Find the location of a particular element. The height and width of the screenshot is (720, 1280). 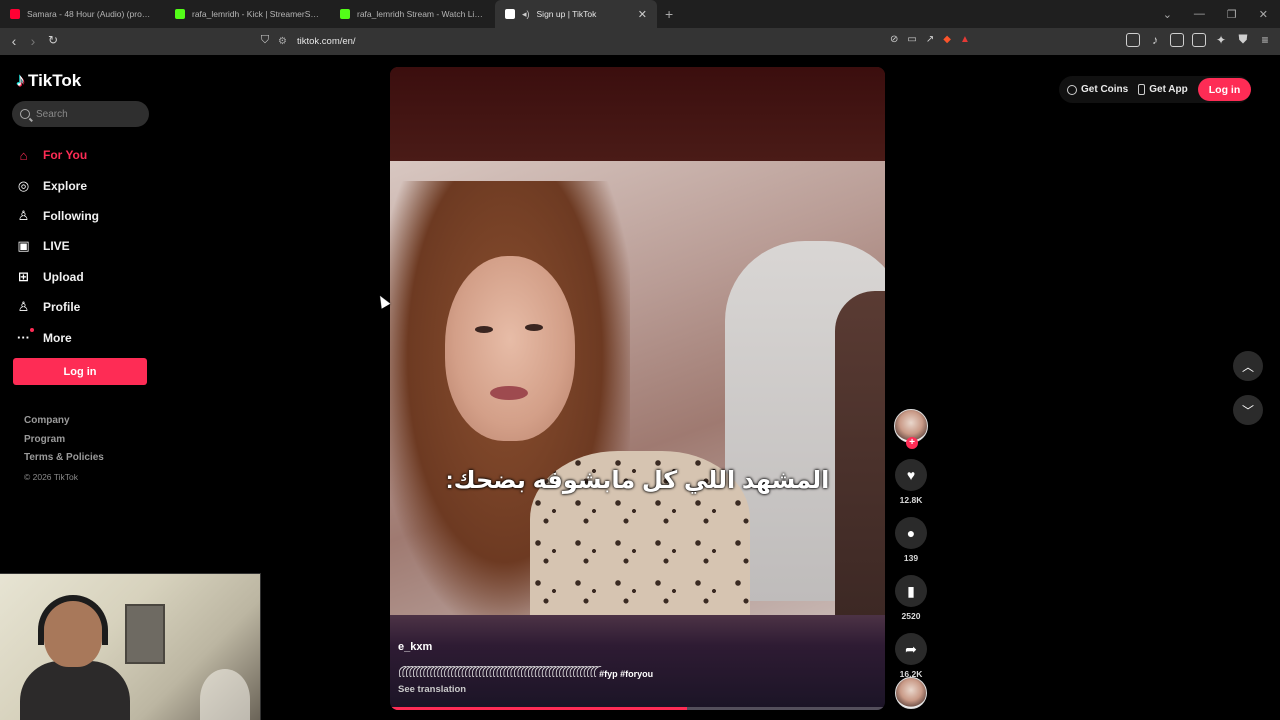

cast-icon: ▭ is located at coordinates (911, 39).